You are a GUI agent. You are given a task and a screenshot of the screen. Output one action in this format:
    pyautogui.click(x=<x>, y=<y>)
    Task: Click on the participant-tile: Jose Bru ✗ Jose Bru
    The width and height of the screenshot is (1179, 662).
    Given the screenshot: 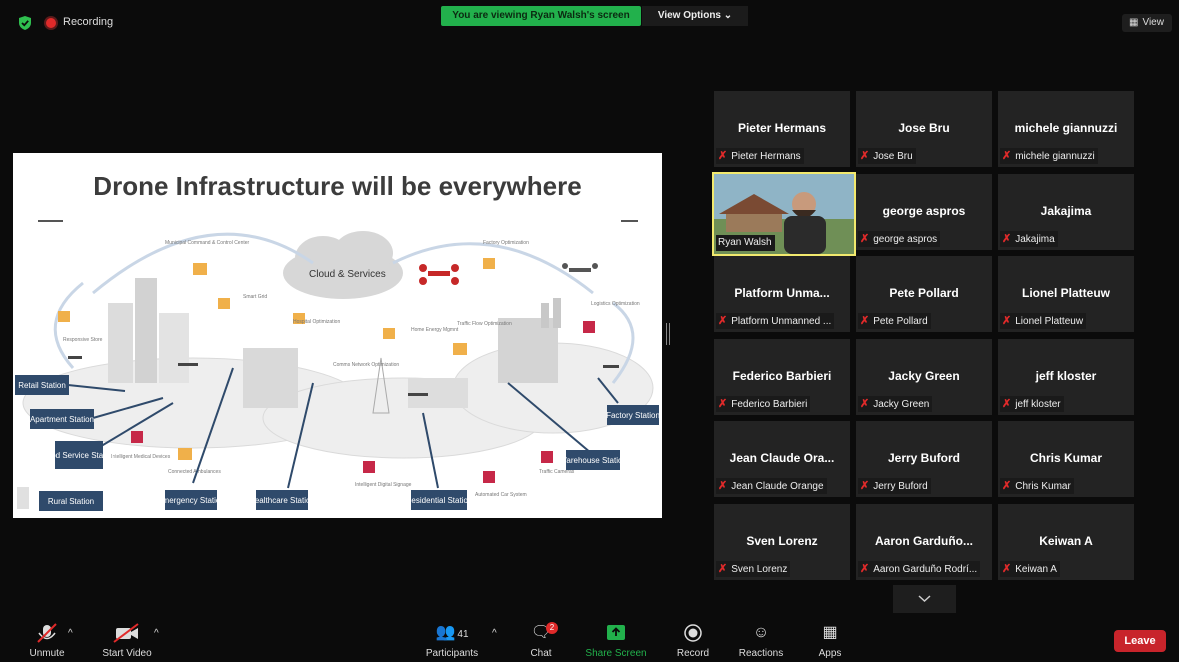 What is the action you would take?
    pyautogui.click(x=924, y=129)
    